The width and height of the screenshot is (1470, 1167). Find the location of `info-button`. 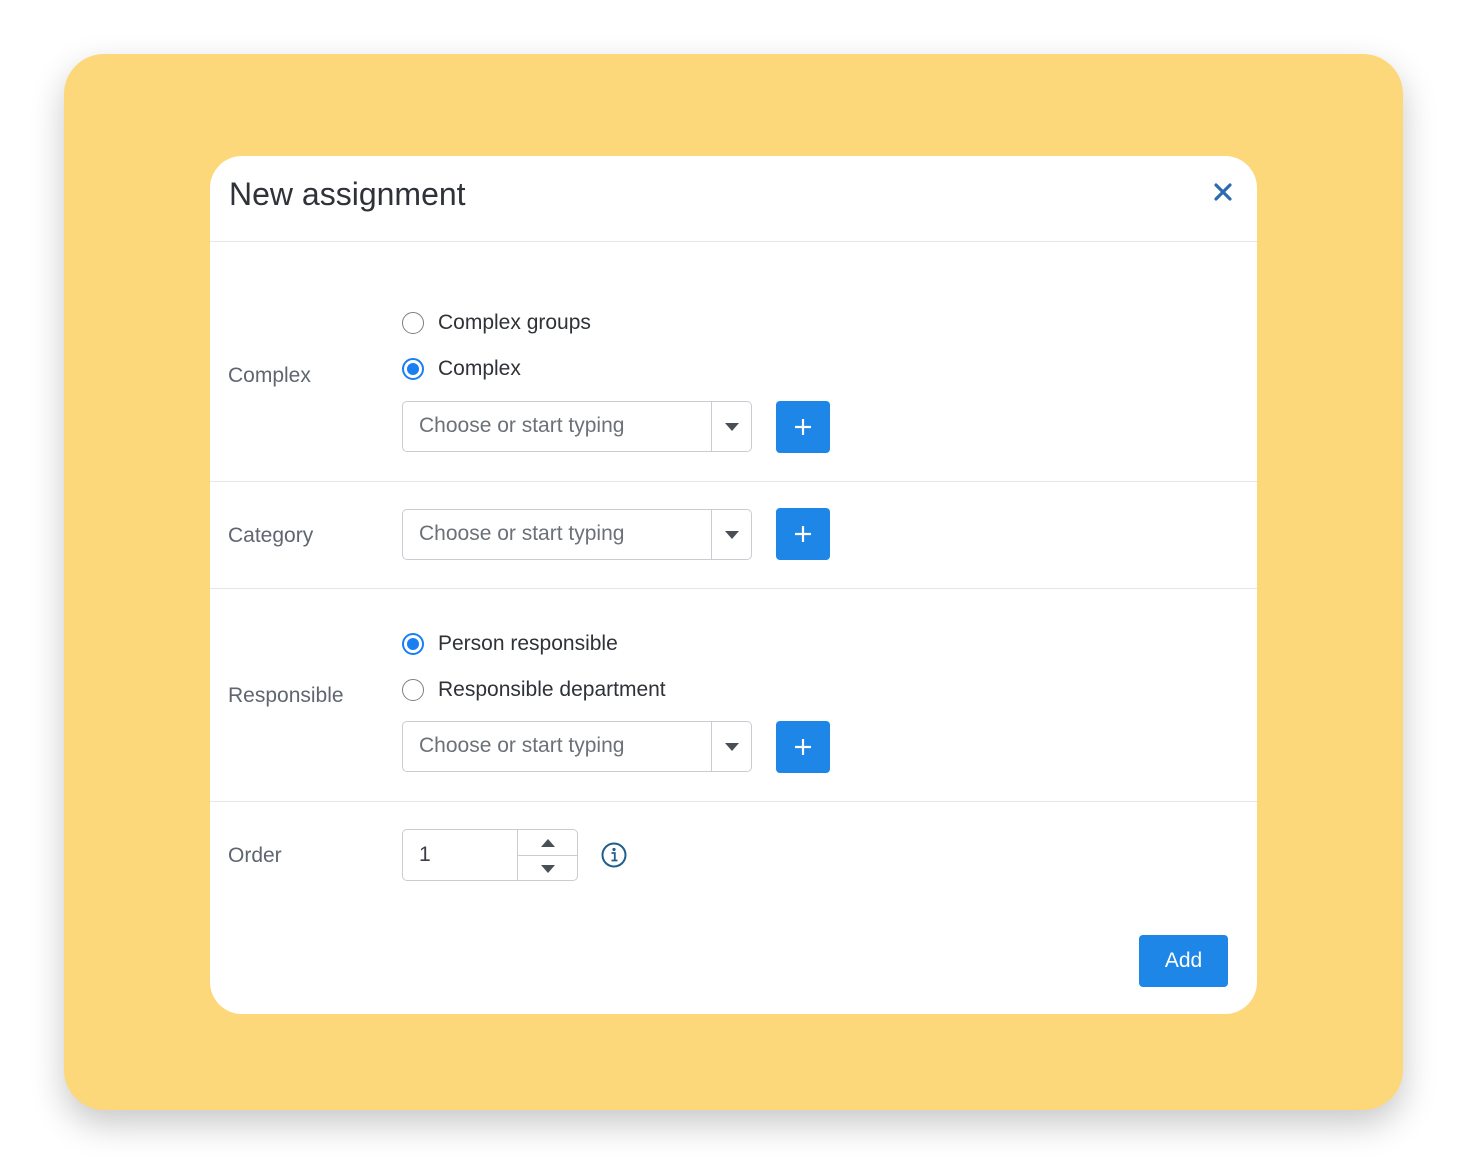

info-button is located at coordinates (614, 855).